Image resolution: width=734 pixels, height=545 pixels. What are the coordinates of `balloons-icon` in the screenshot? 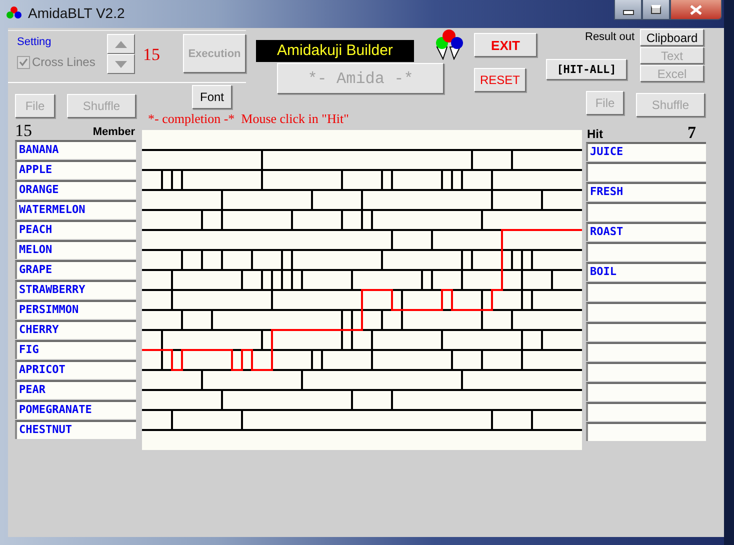 It's located at (450, 44).